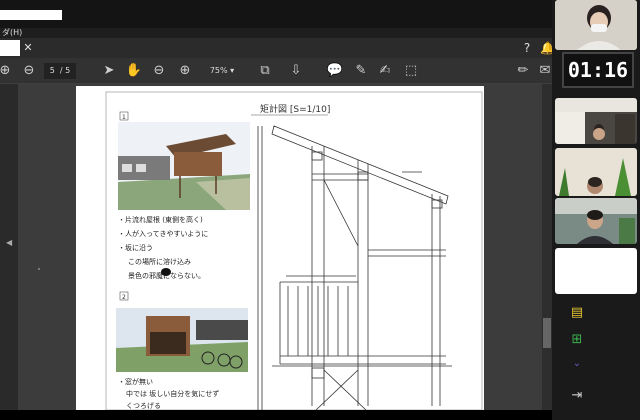 The height and width of the screenshot is (420, 640). What do you see at coordinates (523, 71) in the screenshot?
I see `edit-icon: ✏` at bounding box center [523, 71].